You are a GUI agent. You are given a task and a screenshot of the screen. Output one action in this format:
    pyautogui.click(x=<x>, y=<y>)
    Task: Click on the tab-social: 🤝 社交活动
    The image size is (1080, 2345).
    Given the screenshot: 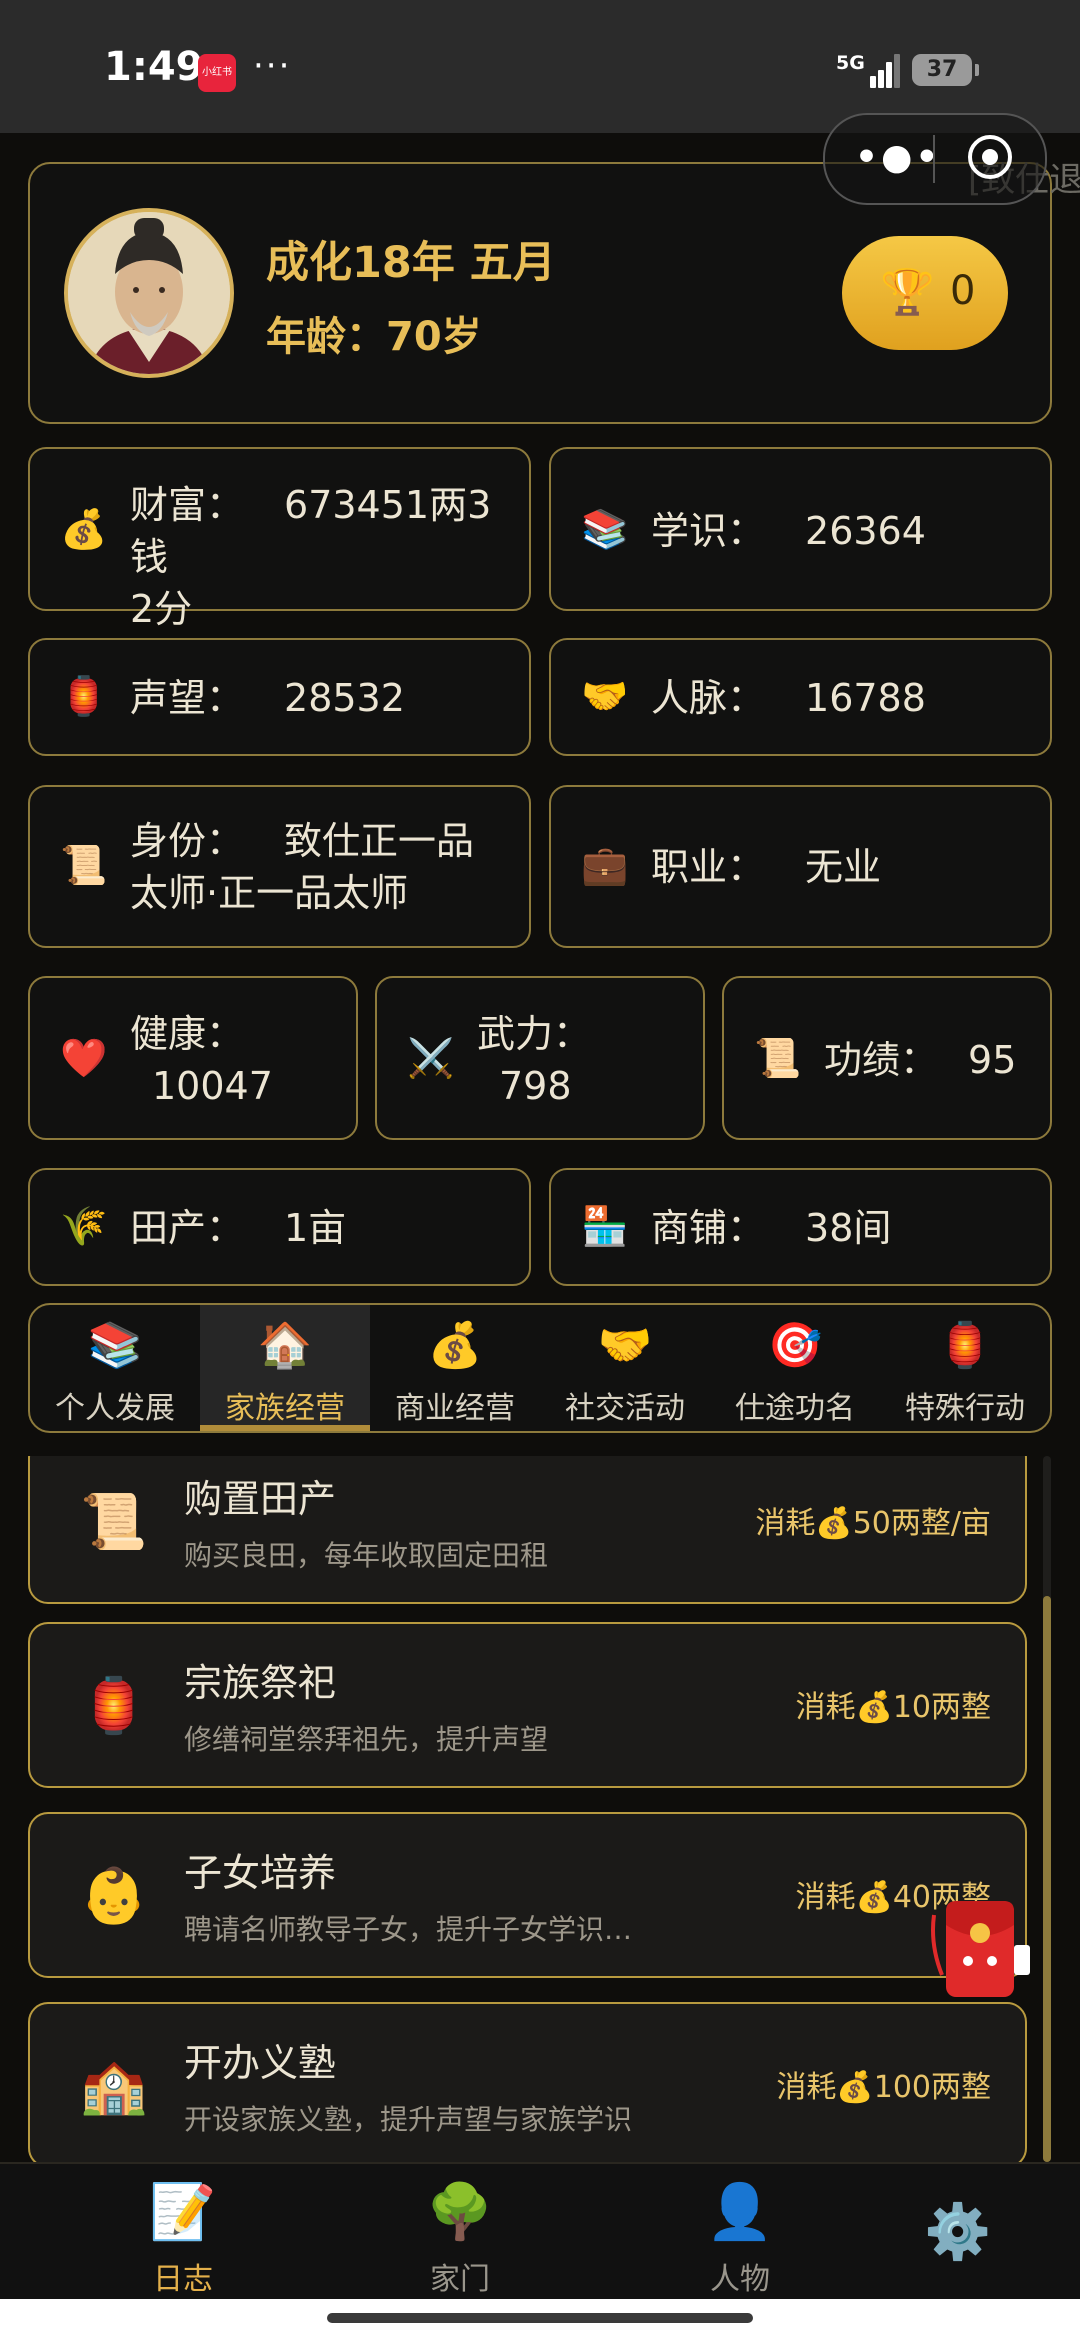 What is the action you would take?
    pyautogui.click(x=625, y=1368)
    